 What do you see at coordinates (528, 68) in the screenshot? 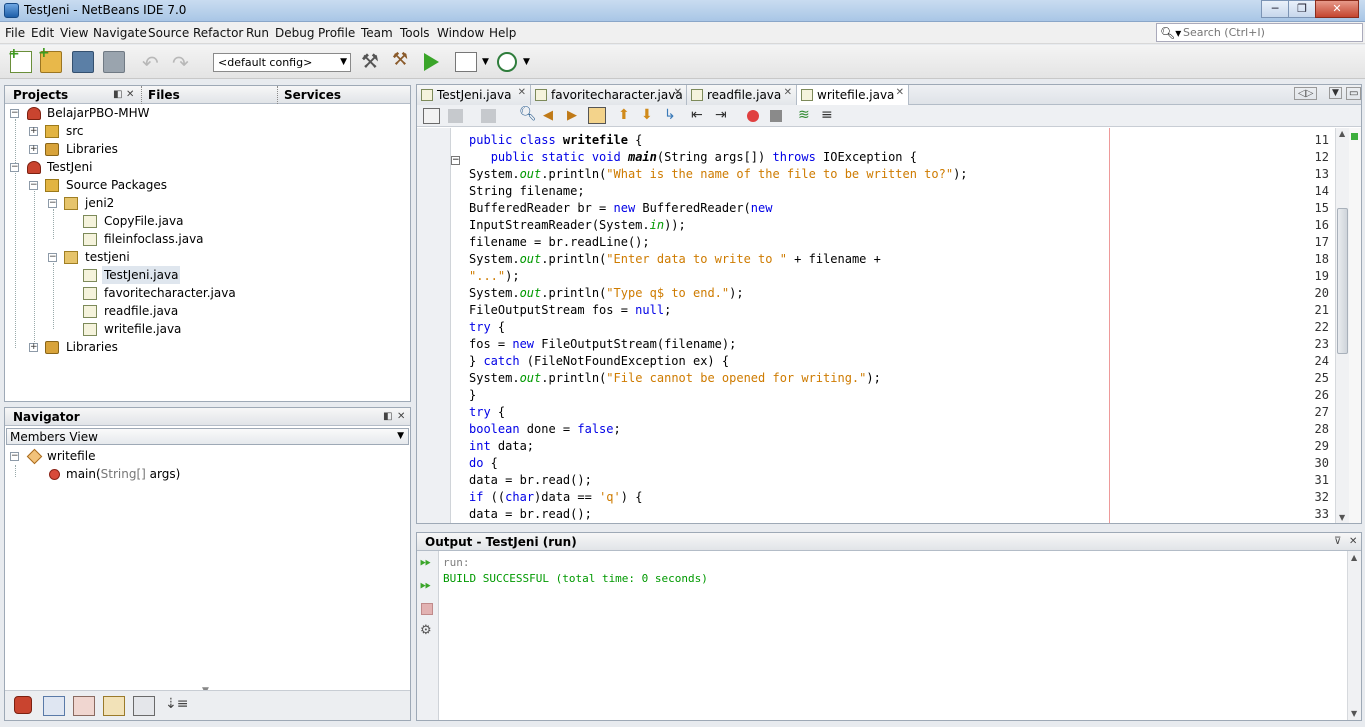
I see `profile-dropdown-icon: ▼` at bounding box center [528, 68].